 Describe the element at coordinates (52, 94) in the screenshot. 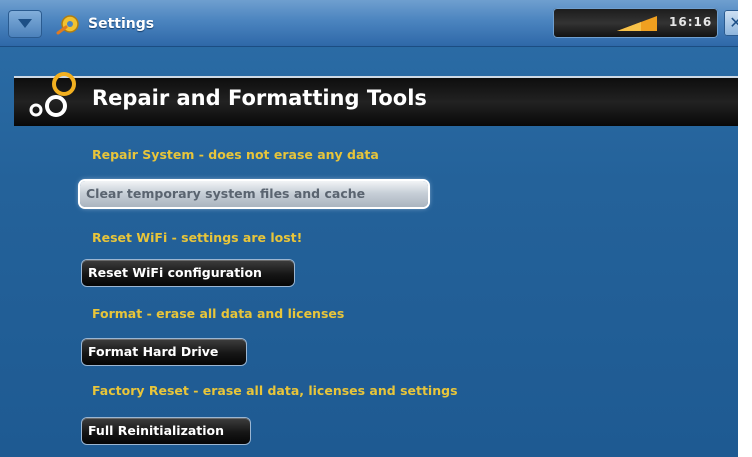

I see `tools-icon` at that location.